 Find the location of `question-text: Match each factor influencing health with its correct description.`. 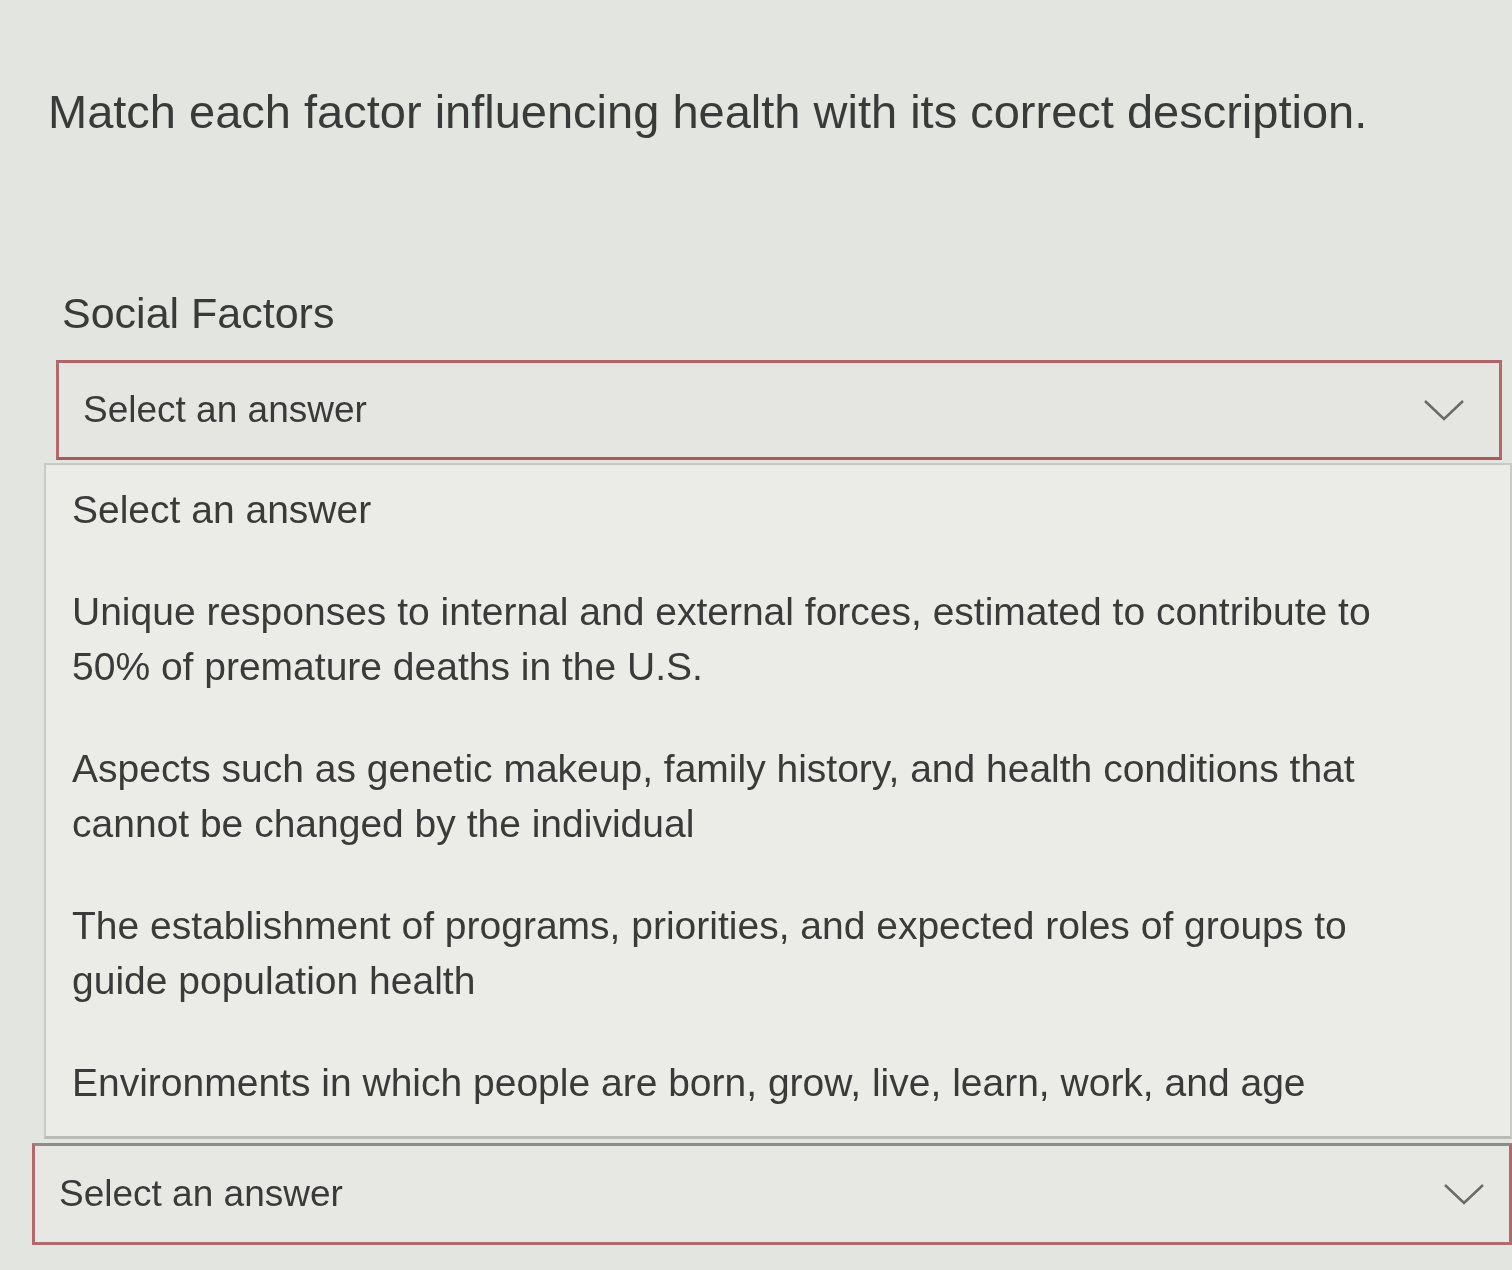

question-text: Match each factor influencing health with its correct description. is located at coordinates (708, 112).